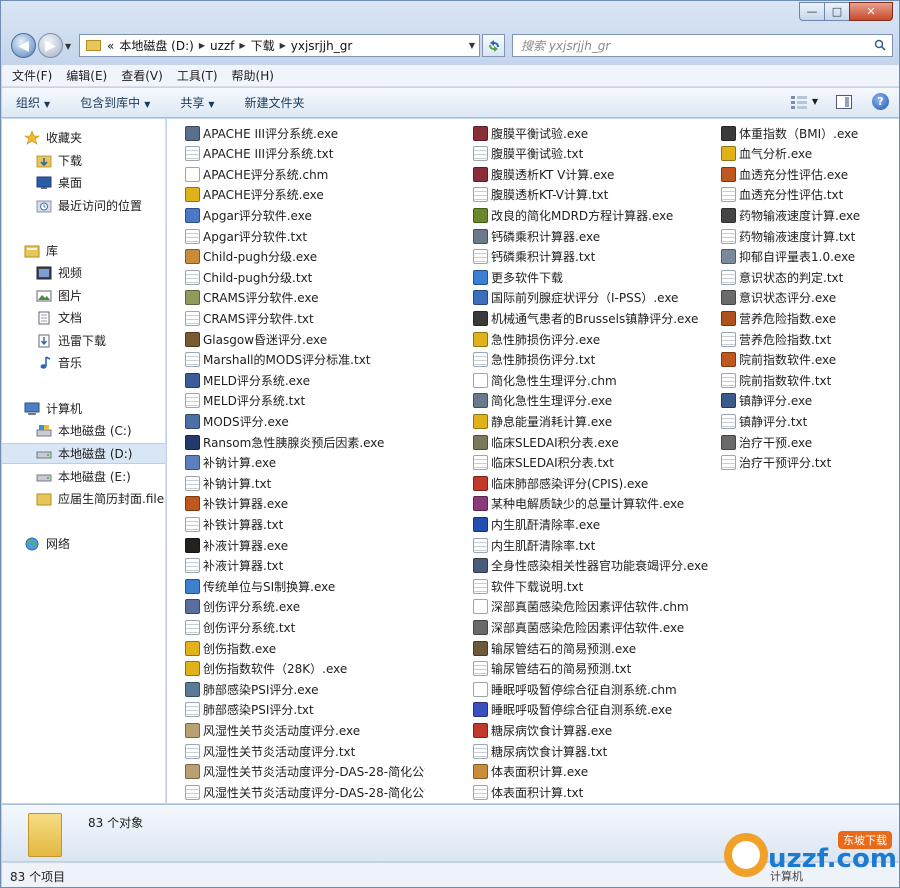  I want to click on file-item: MELD评分系统.exe, so click(305, 380).